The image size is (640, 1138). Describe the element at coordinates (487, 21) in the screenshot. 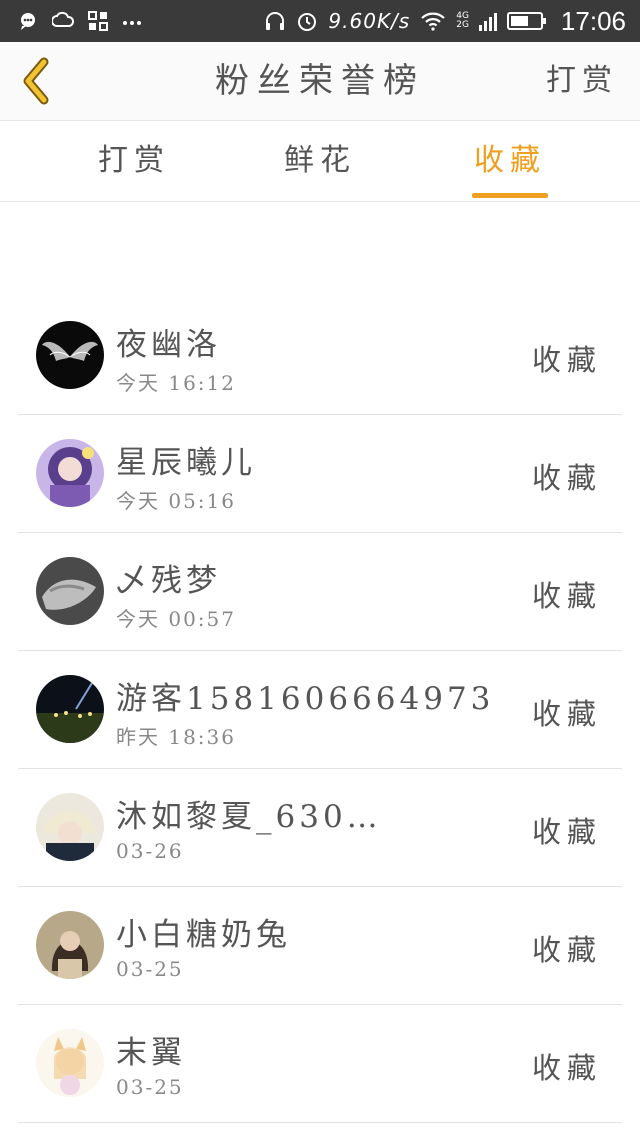

I see `signal-bars-icon` at that location.